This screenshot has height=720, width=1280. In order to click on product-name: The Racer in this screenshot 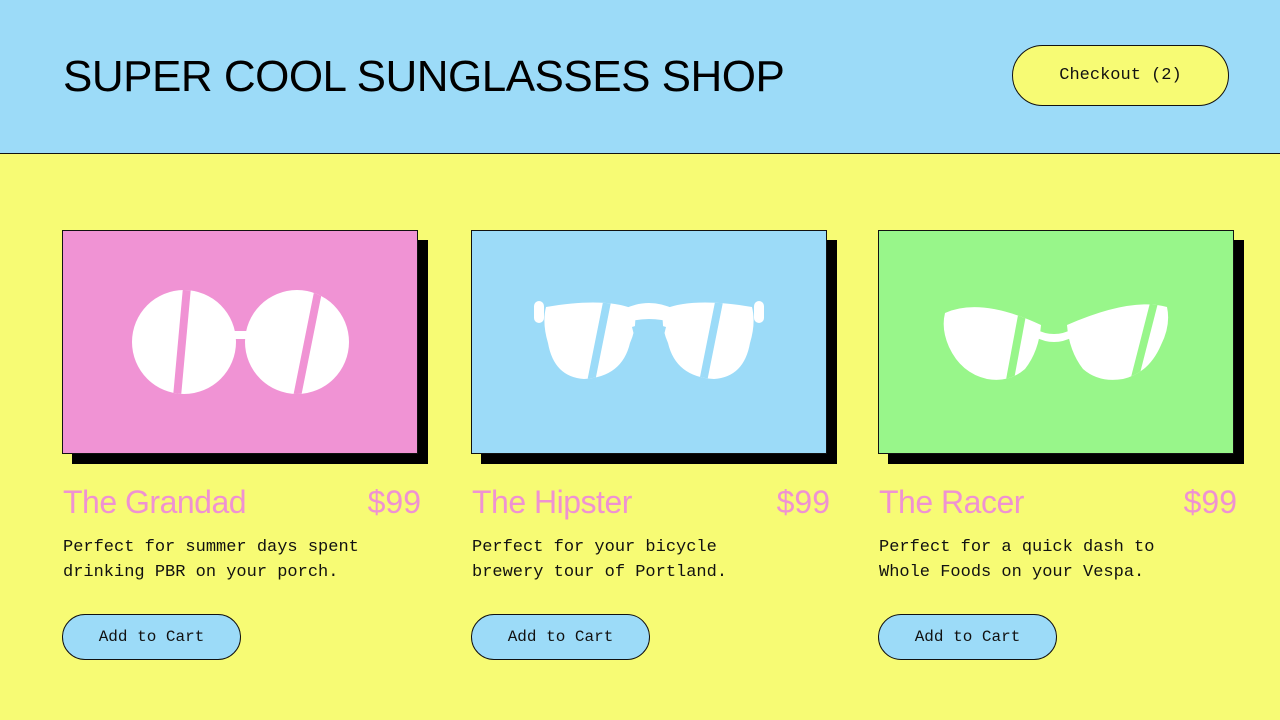, I will do `click(951, 502)`.